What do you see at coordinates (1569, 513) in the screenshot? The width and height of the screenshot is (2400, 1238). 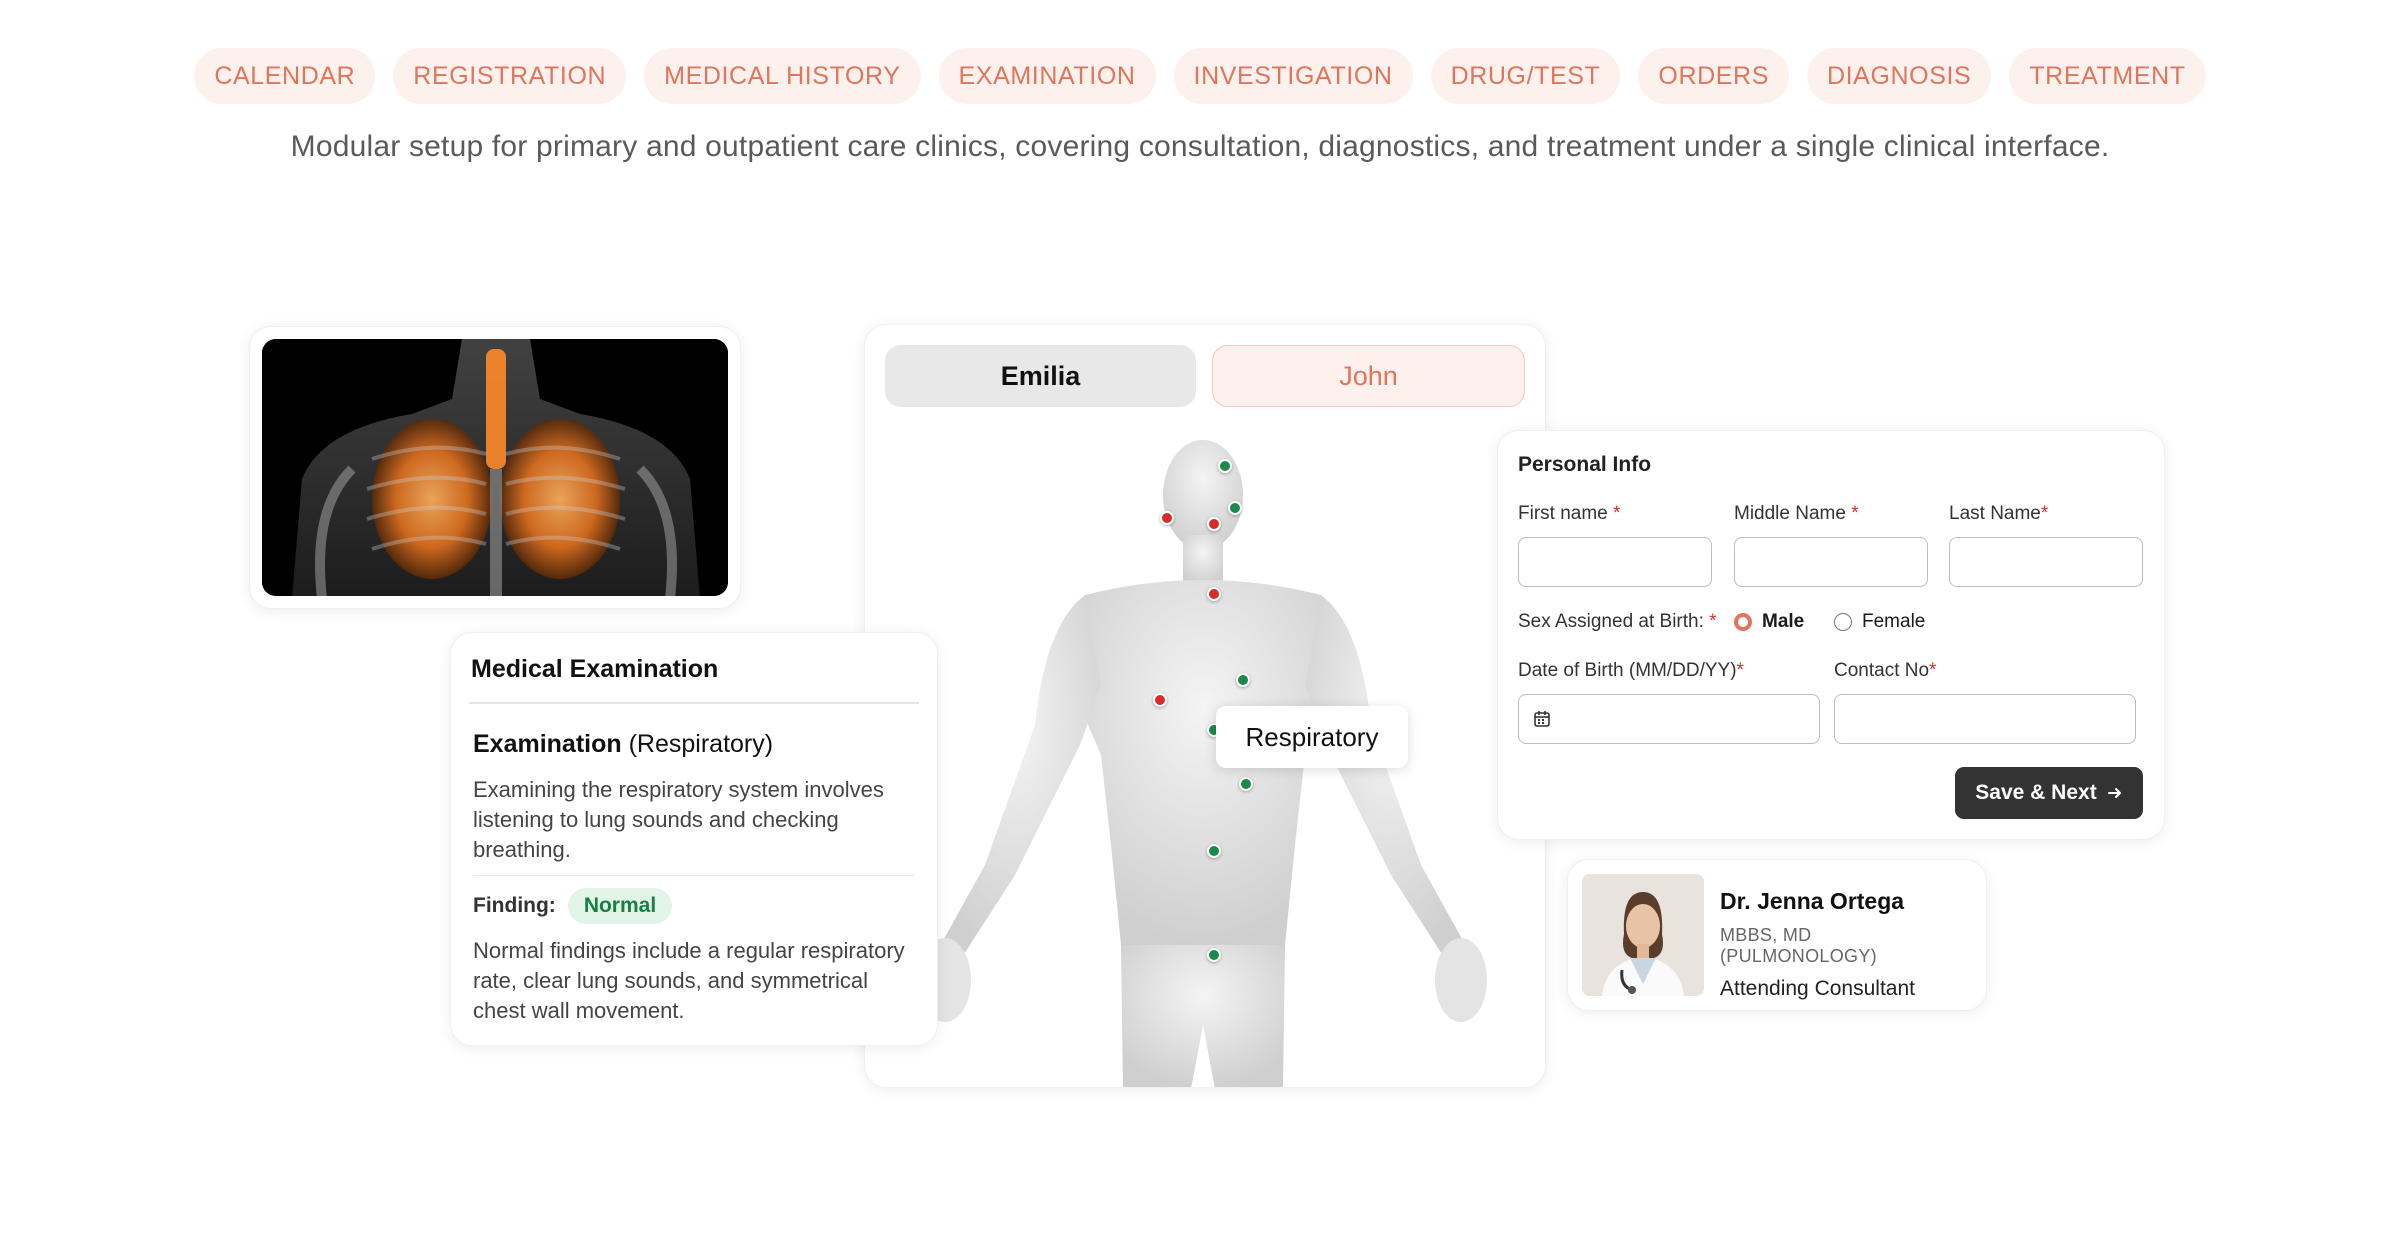 I see `first-name-label: First name *` at bounding box center [1569, 513].